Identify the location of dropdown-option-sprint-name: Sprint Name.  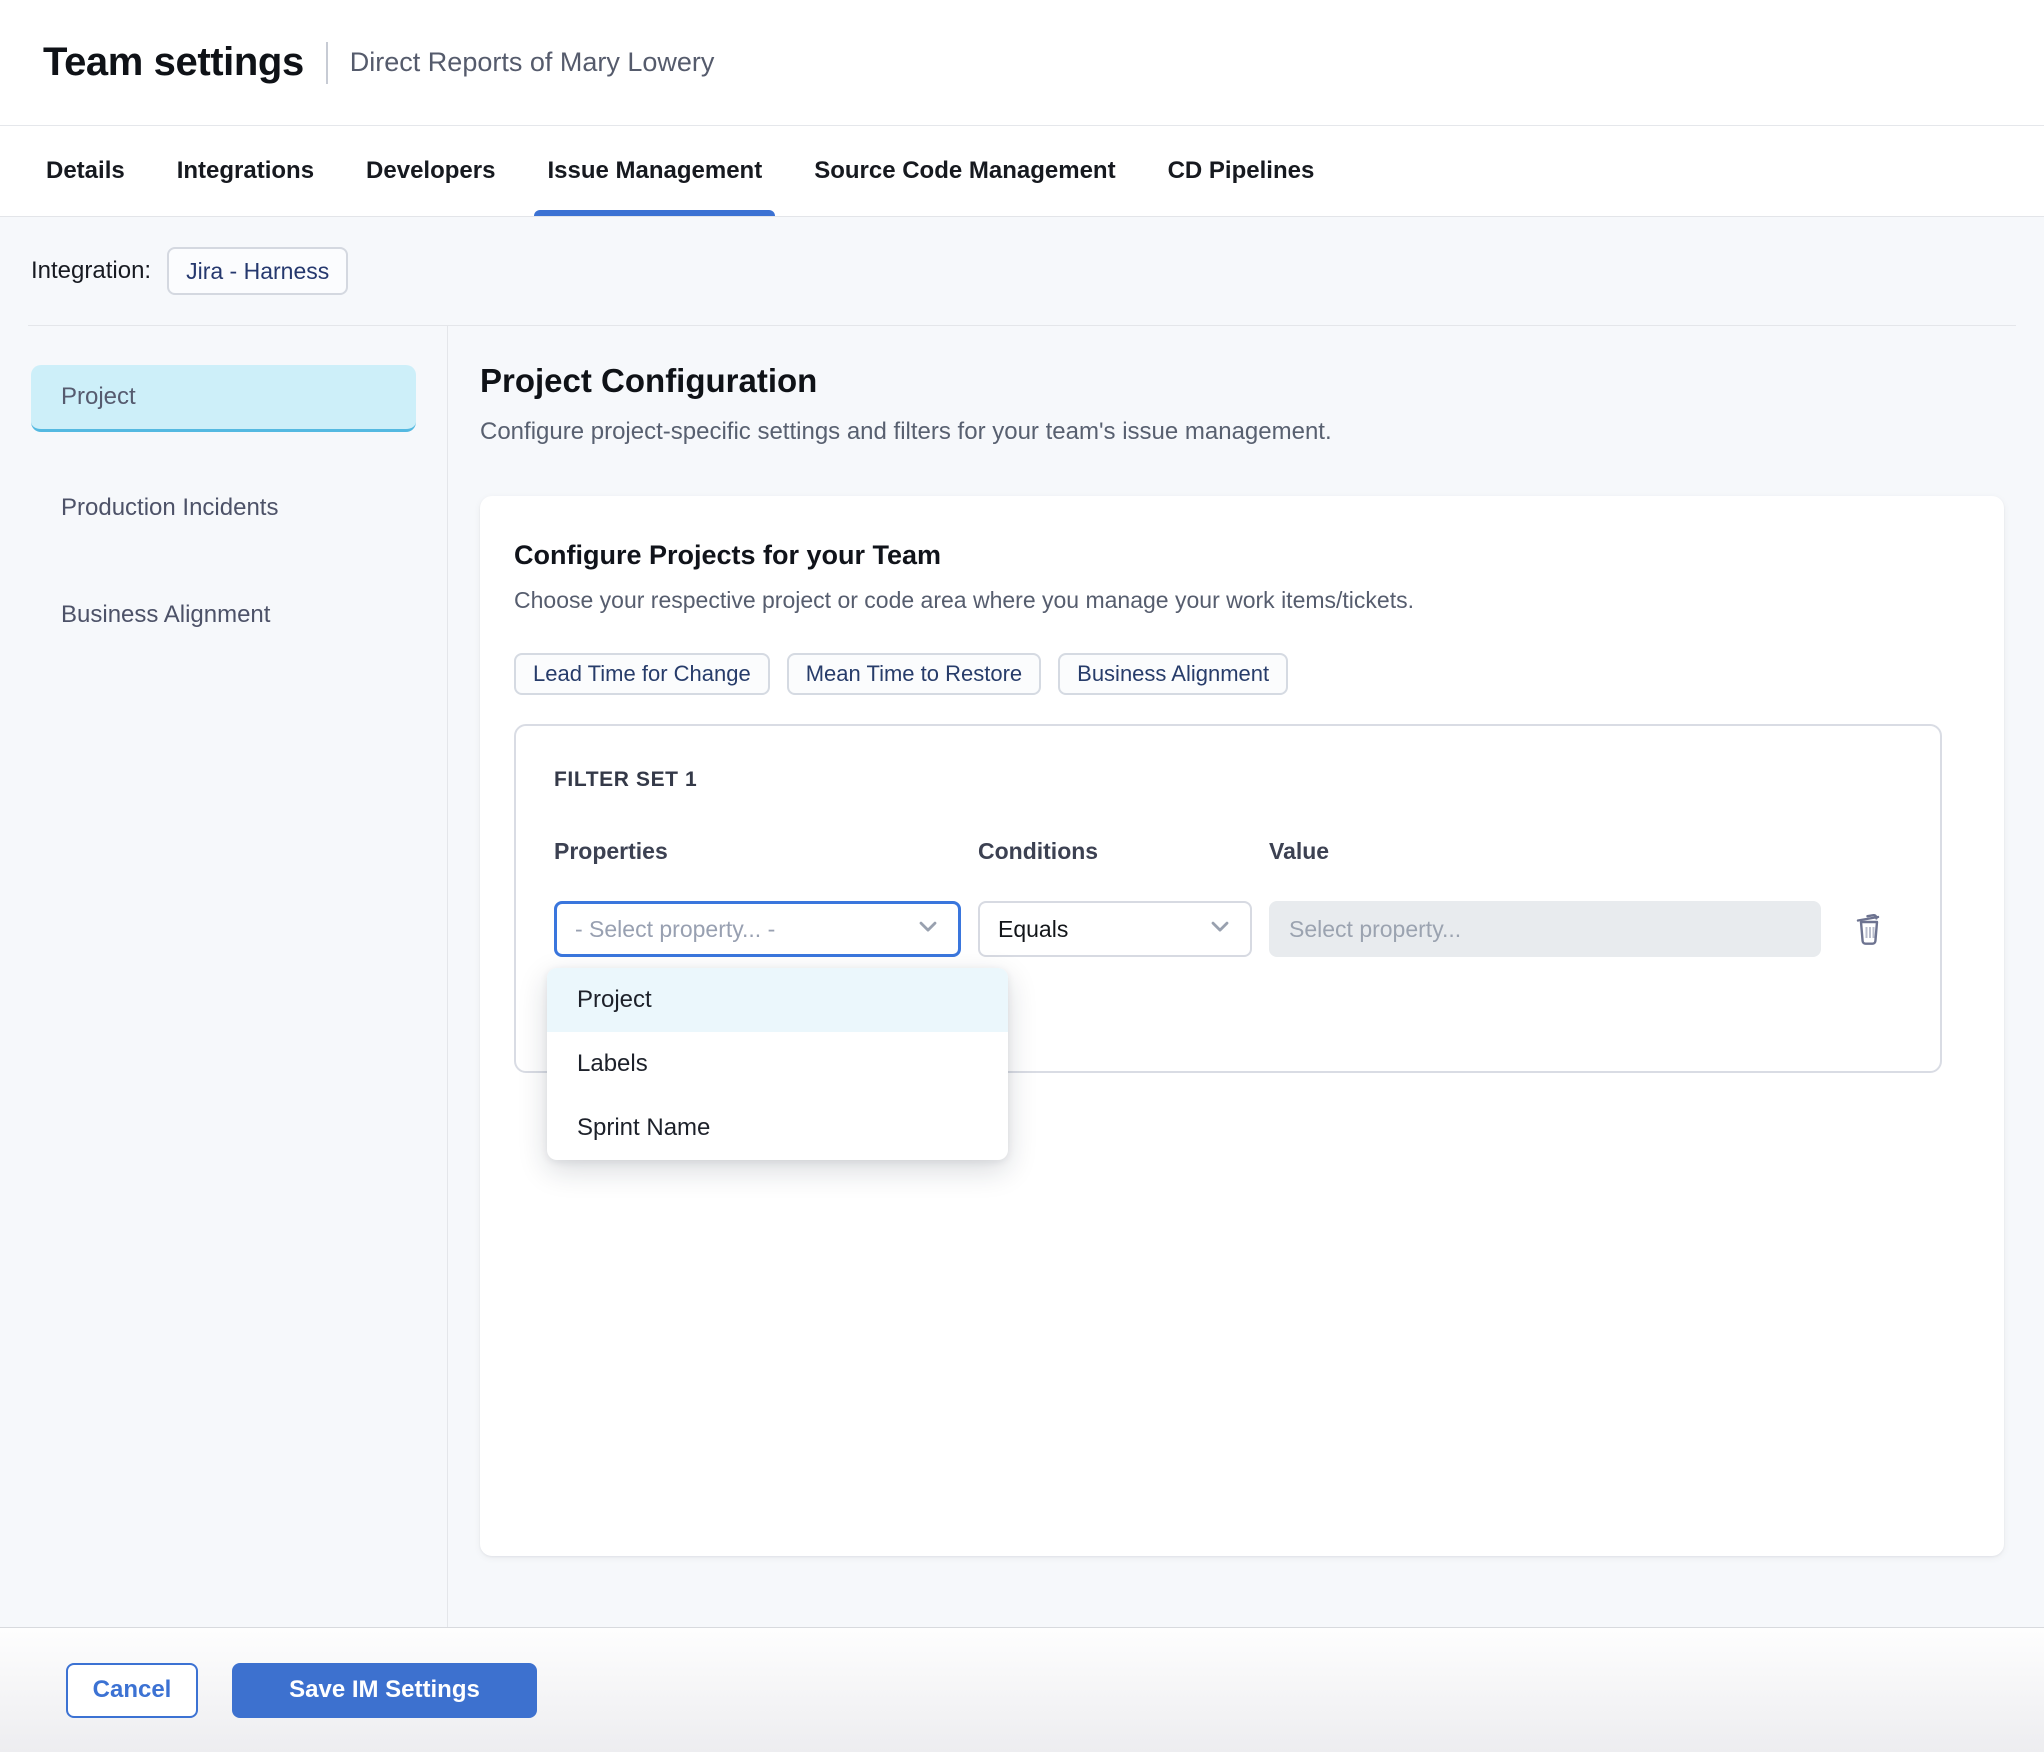
(777, 1128).